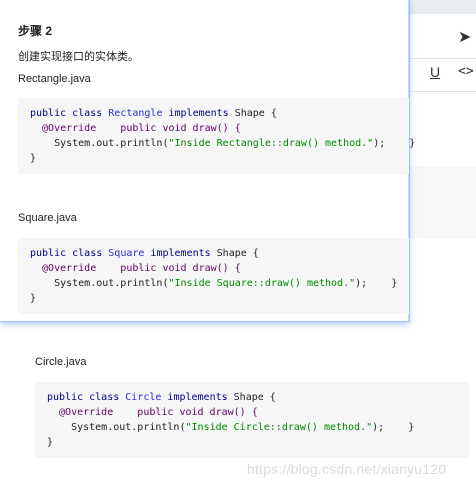  Describe the element at coordinates (47, 218) in the screenshot. I see `filename-square: Square.java` at that location.